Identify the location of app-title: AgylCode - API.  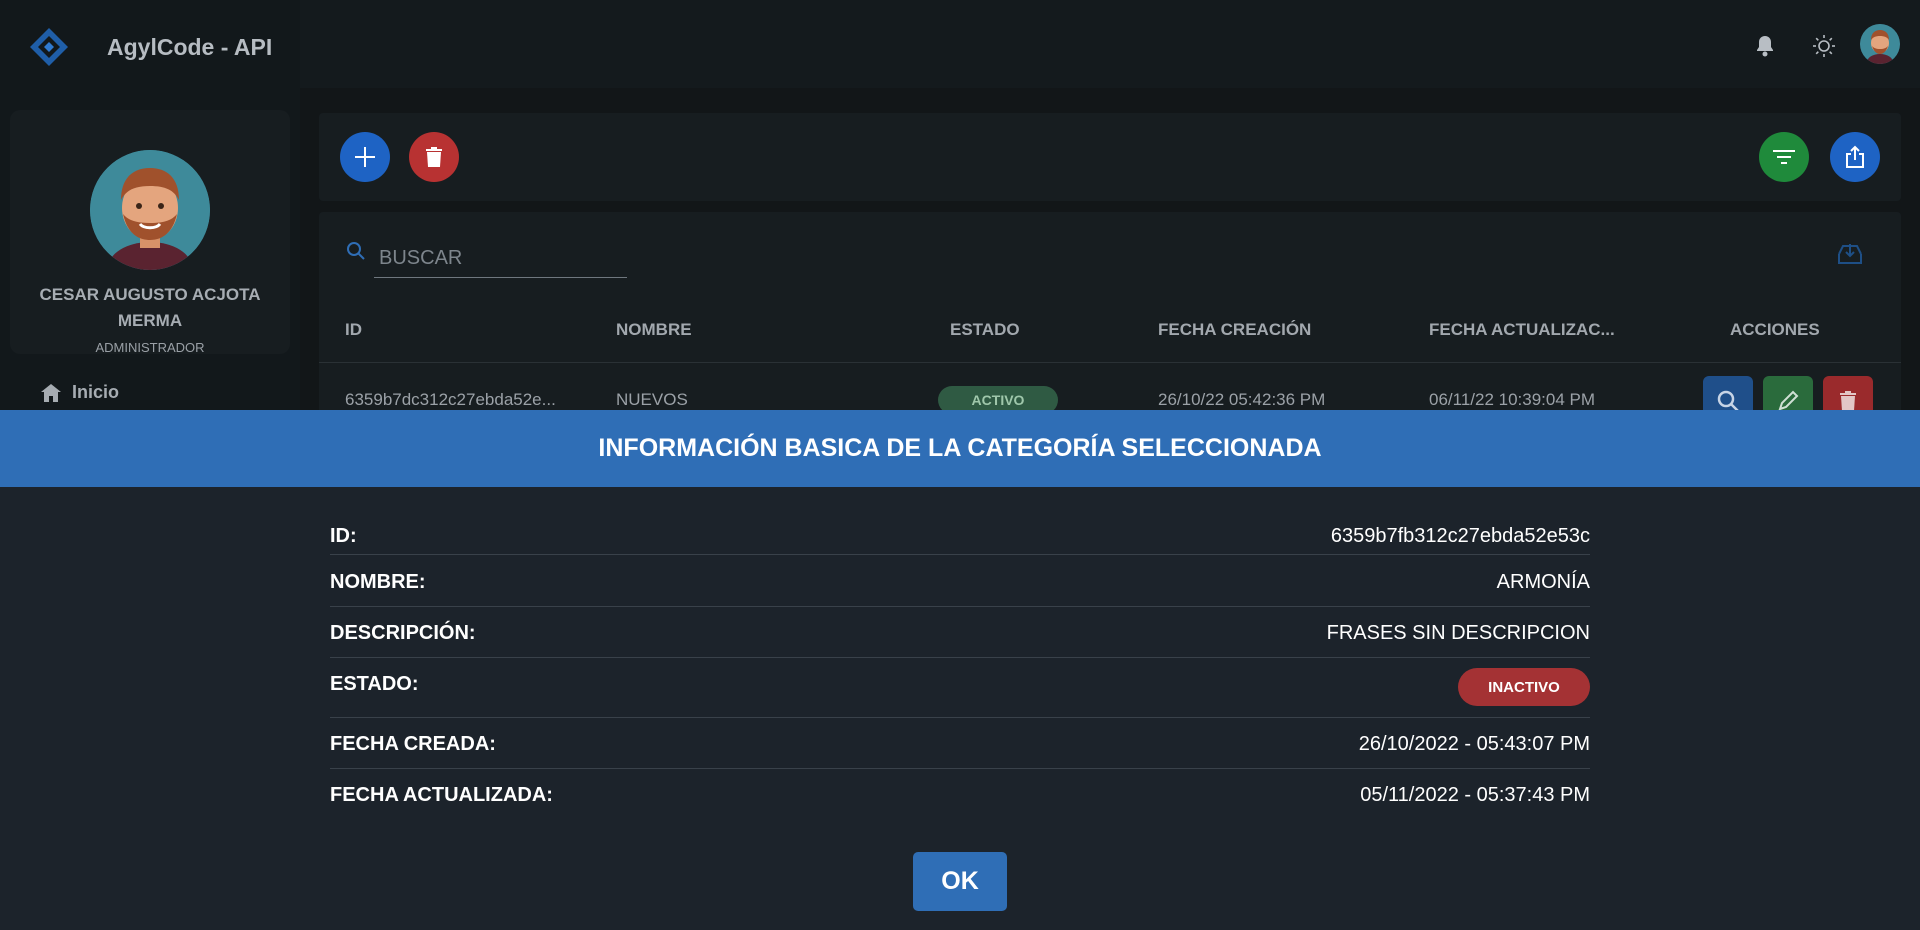
(190, 47).